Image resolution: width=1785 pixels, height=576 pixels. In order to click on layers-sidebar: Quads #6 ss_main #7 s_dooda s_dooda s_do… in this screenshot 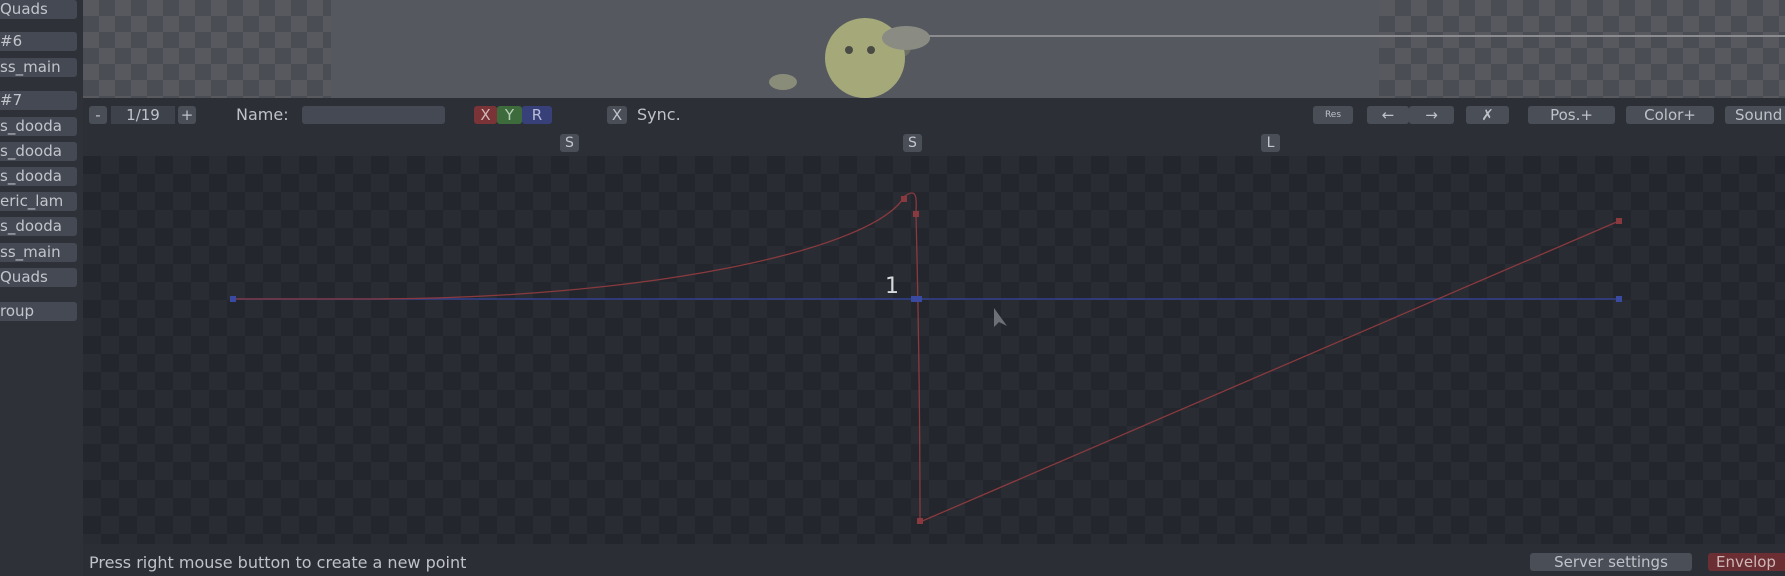, I will do `click(41, 288)`.